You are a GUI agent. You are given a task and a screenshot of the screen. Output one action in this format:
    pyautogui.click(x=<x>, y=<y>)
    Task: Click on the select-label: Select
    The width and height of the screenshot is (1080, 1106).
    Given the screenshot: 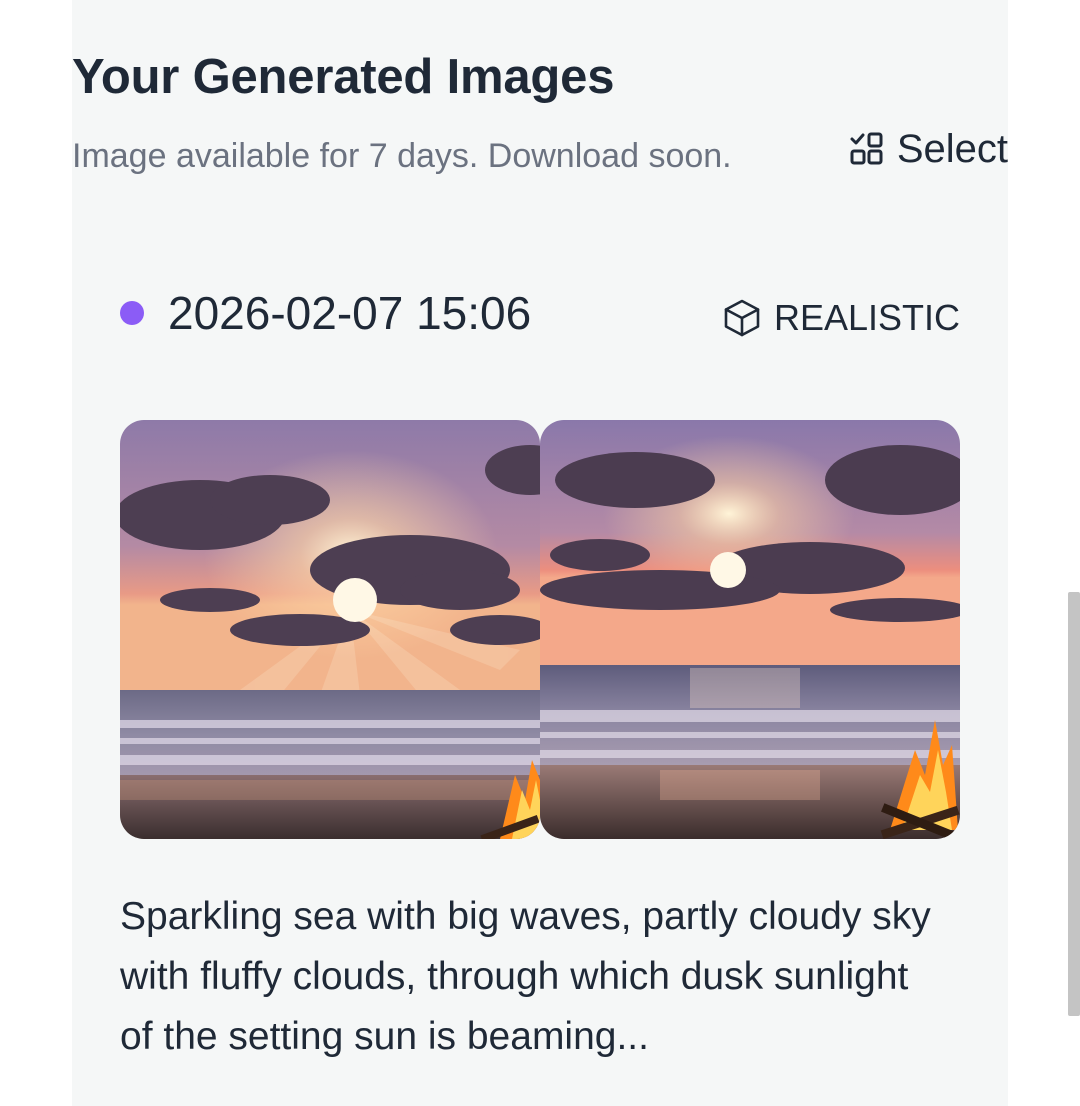 What is the action you would take?
    pyautogui.click(x=952, y=149)
    